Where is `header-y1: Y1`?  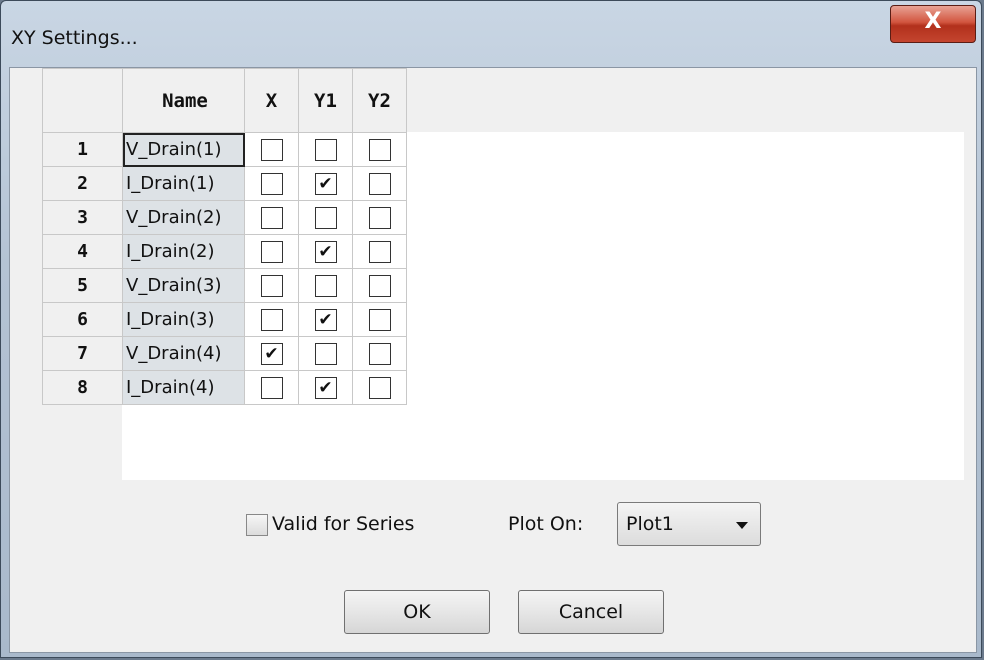
header-y1: Y1 is located at coordinates (325, 100).